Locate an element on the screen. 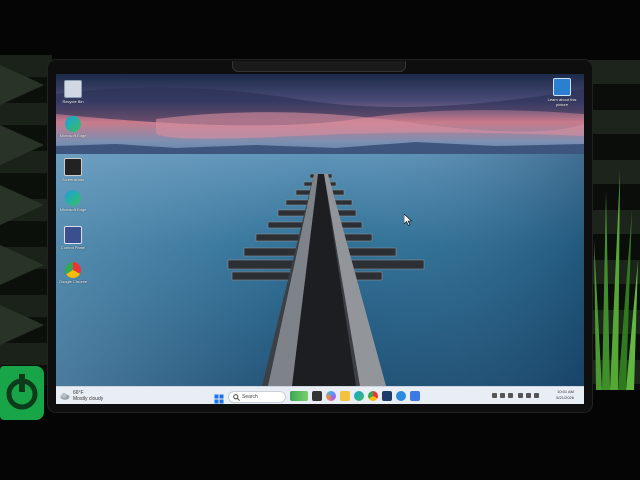 The height and width of the screenshot is (480, 640). search-icon is located at coordinates (236, 397).